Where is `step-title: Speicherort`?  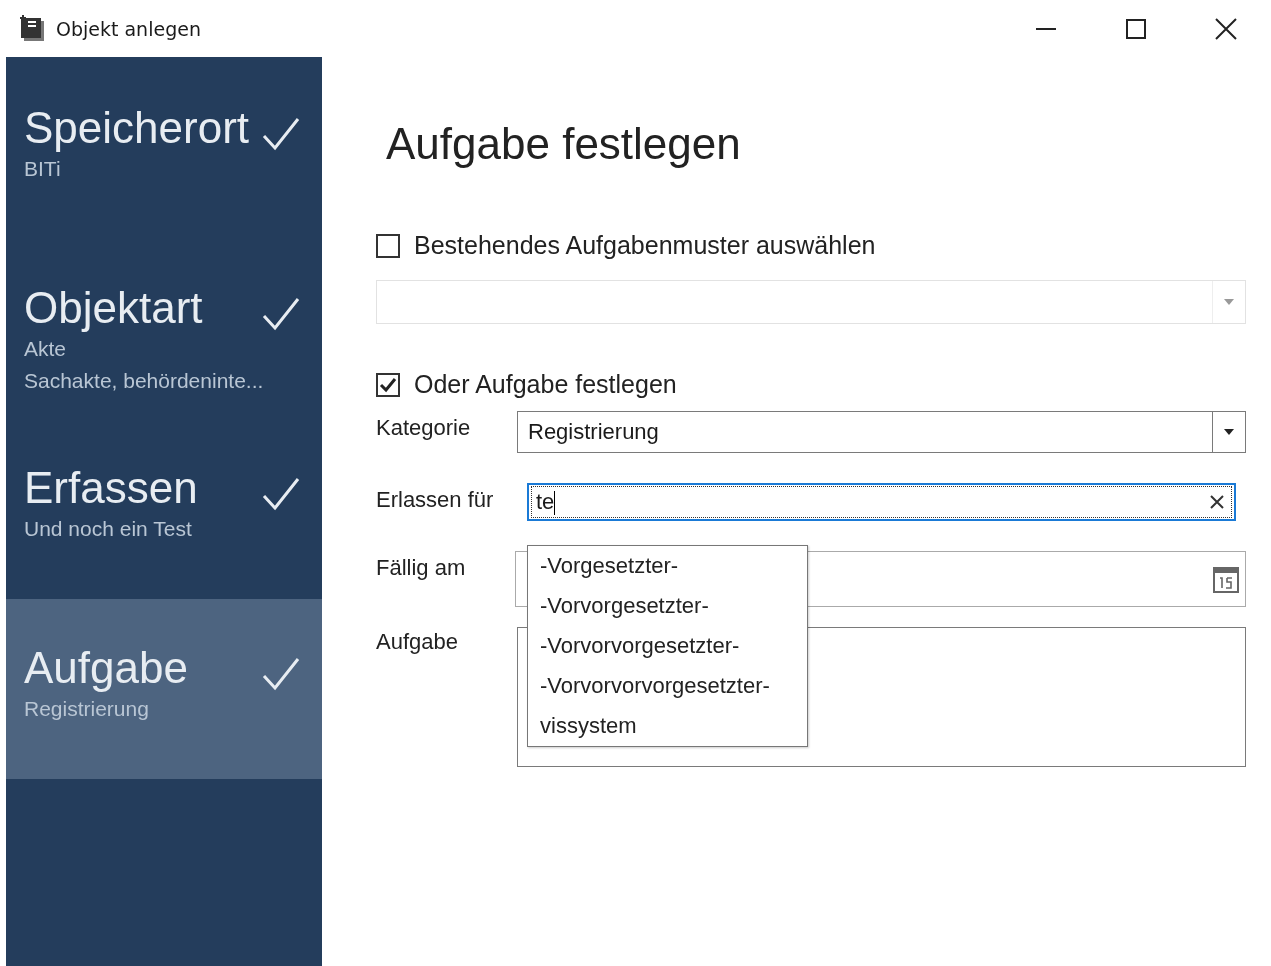
step-title: Speicherort is located at coordinates (136, 128).